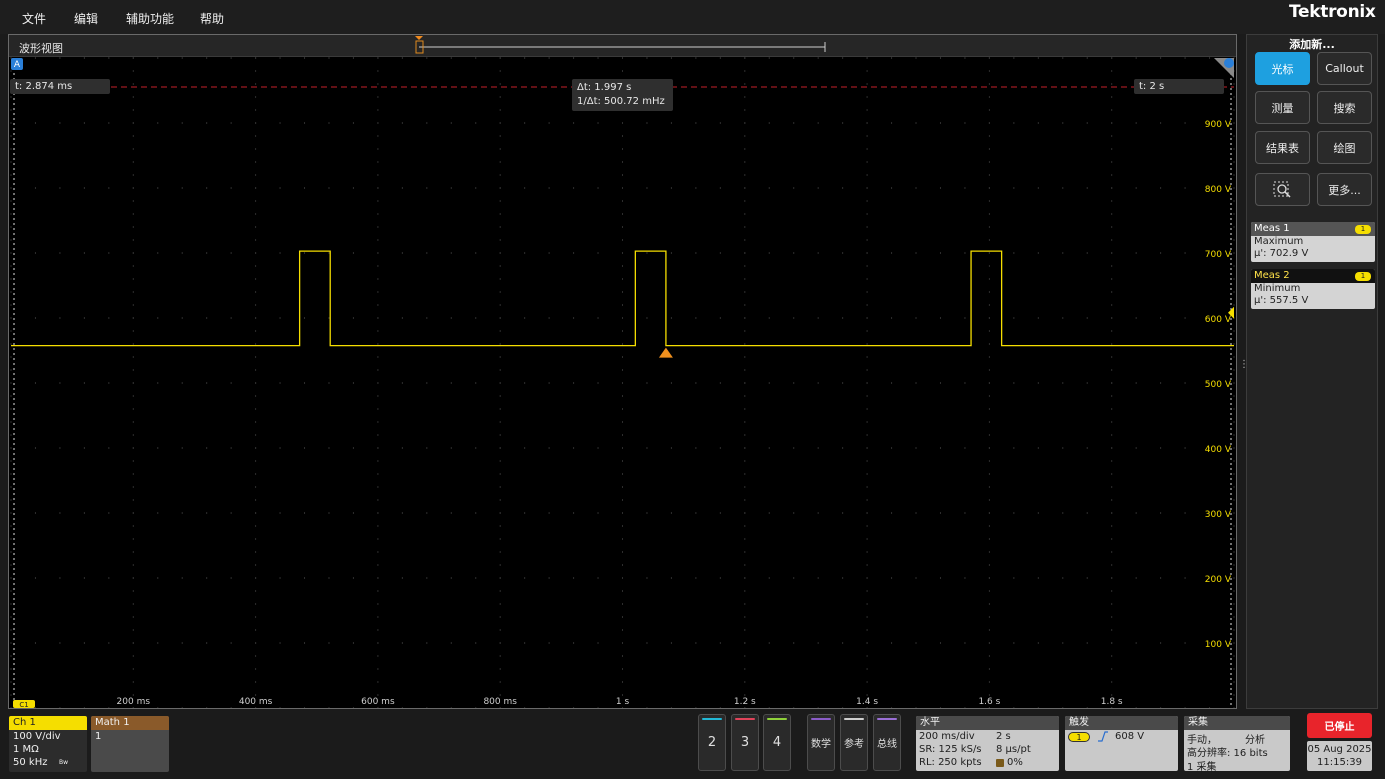 The height and width of the screenshot is (779, 1385). Describe the element at coordinates (712, 742) in the screenshot. I see `add-ch2-button: 2` at that location.